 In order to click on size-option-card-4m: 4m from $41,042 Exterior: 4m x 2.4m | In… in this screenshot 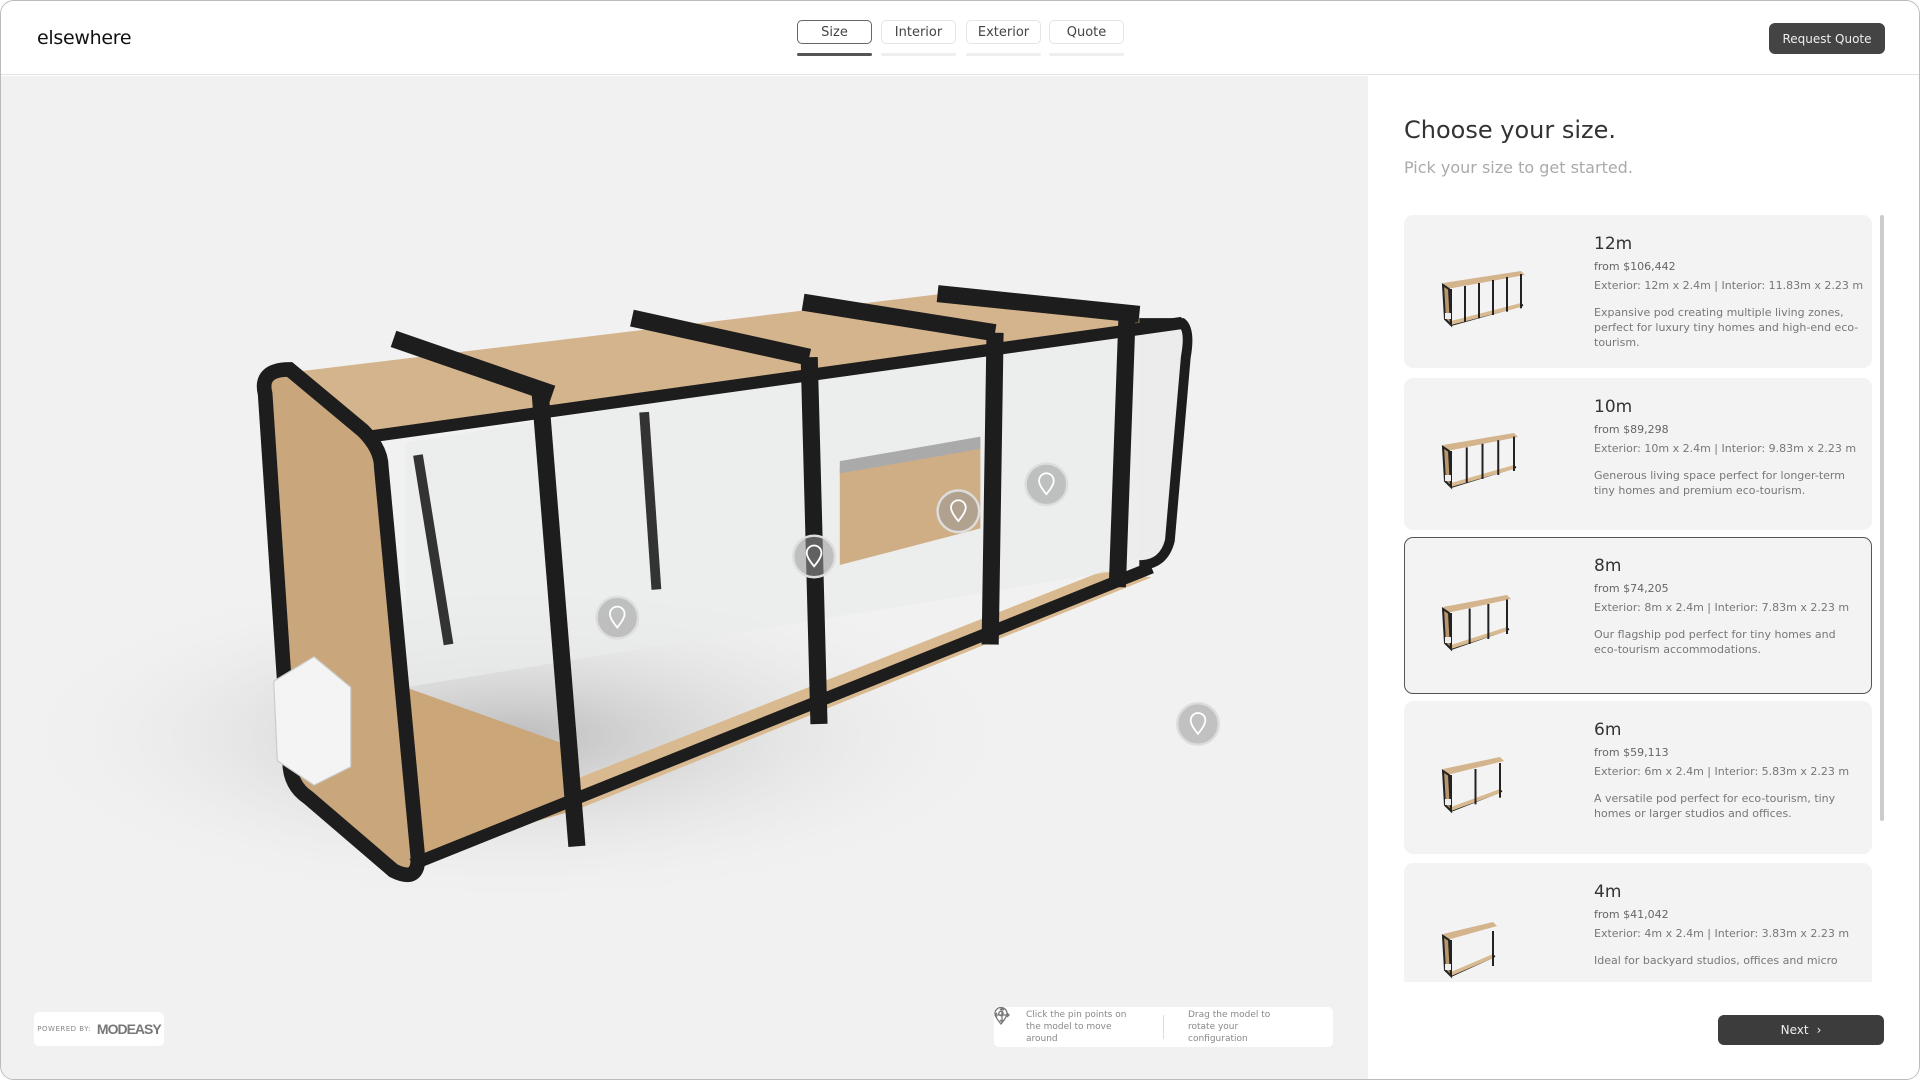, I will do `click(1638, 922)`.